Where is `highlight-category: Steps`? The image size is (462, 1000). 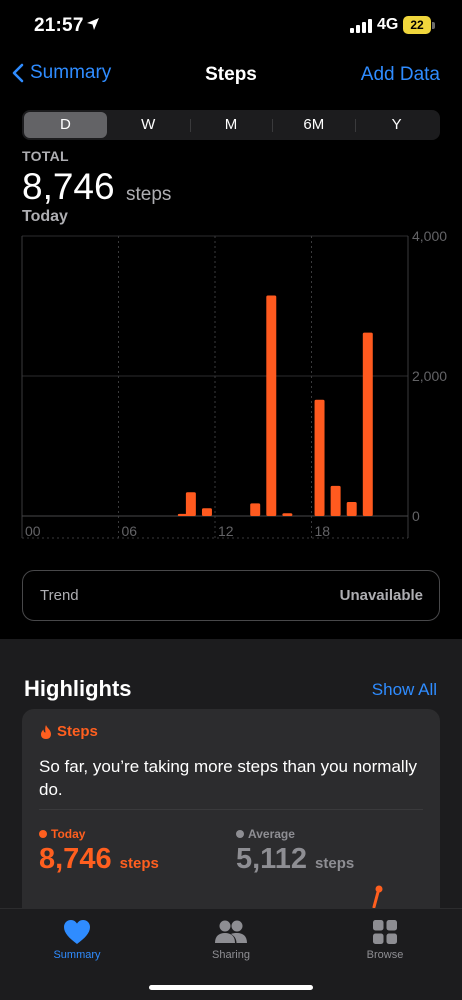 highlight-category: Steps is located at coordinates (77, 731).